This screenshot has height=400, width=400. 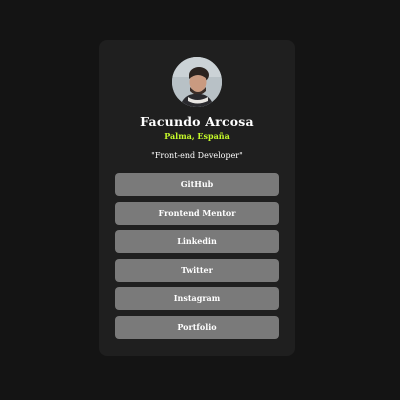 What do you see at coordinates (197, 299) in the screenshot?
I see `link-instagram-button: Instagram` at bounding box center [197, 299].